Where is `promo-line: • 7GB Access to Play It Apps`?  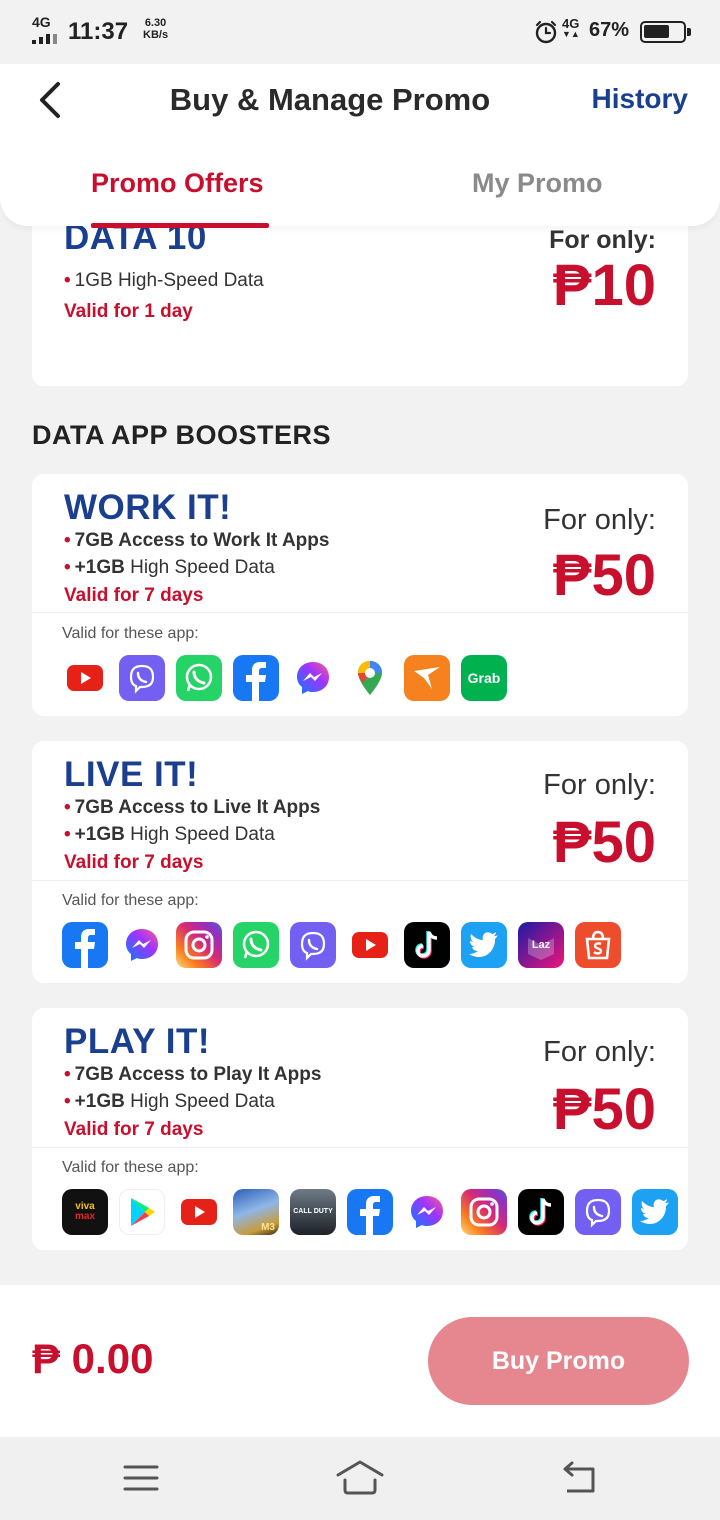
promo-line: • 7GB Access to Play It Apps is located at coordinates (193, 1074).